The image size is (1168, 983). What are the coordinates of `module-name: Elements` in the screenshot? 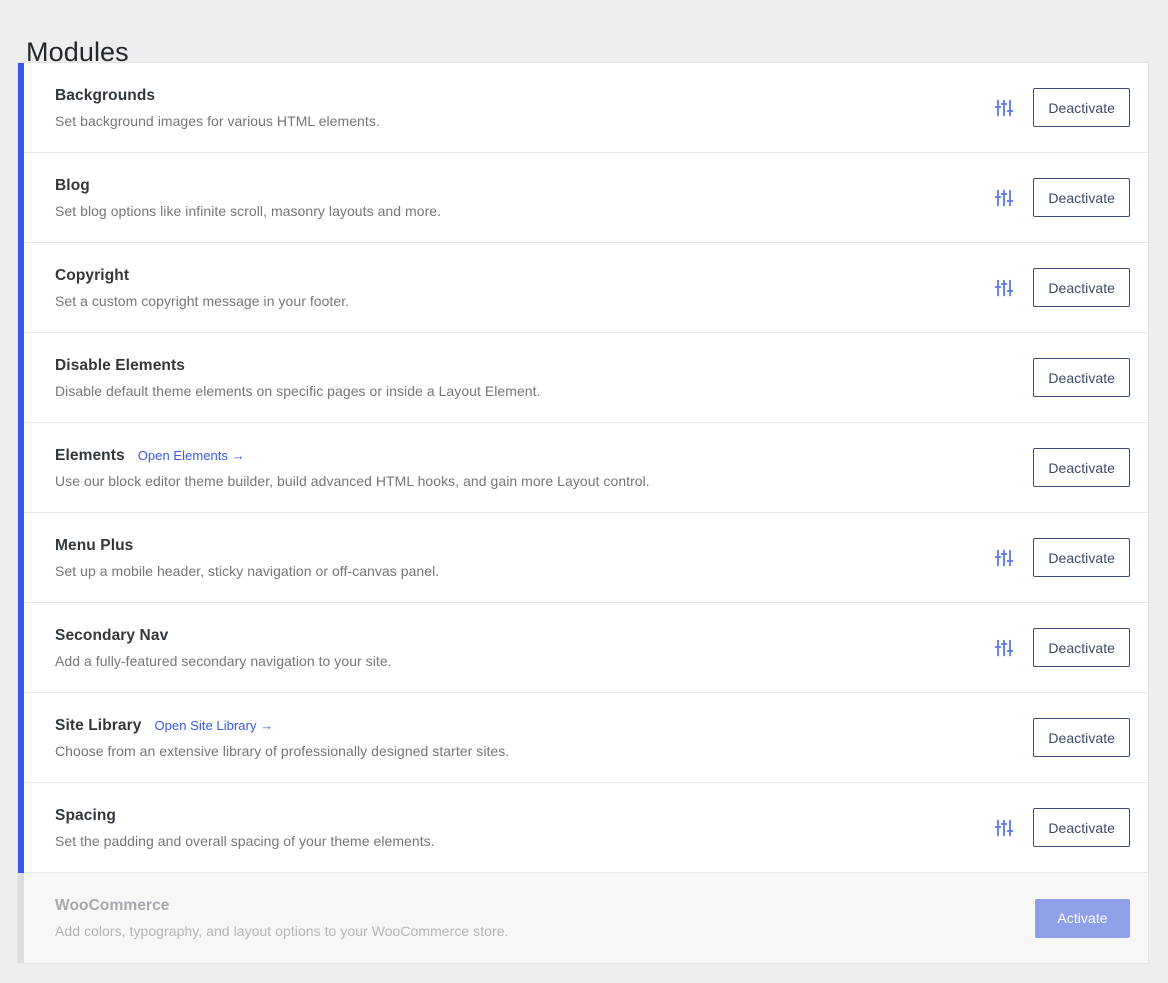 It's located at (90, 455).